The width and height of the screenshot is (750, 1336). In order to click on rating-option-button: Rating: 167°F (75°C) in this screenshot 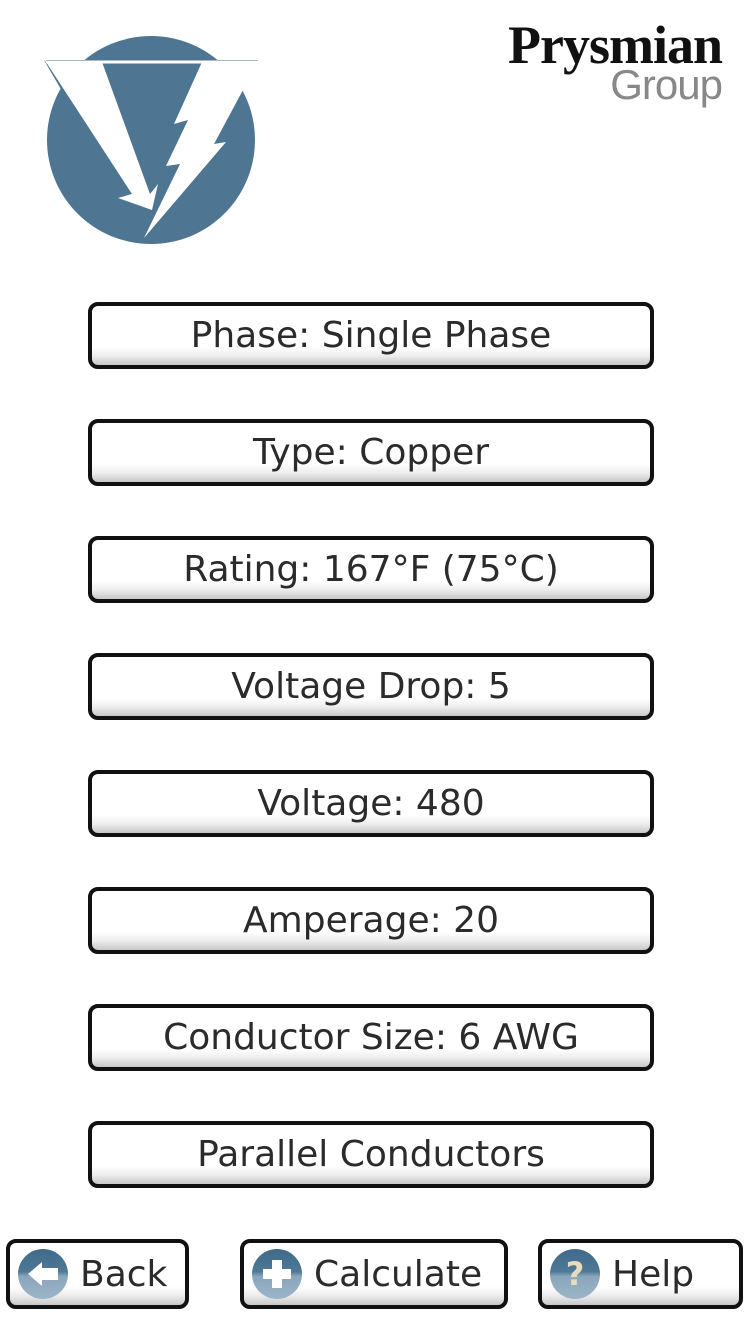, I will do `click(371, 569)`.